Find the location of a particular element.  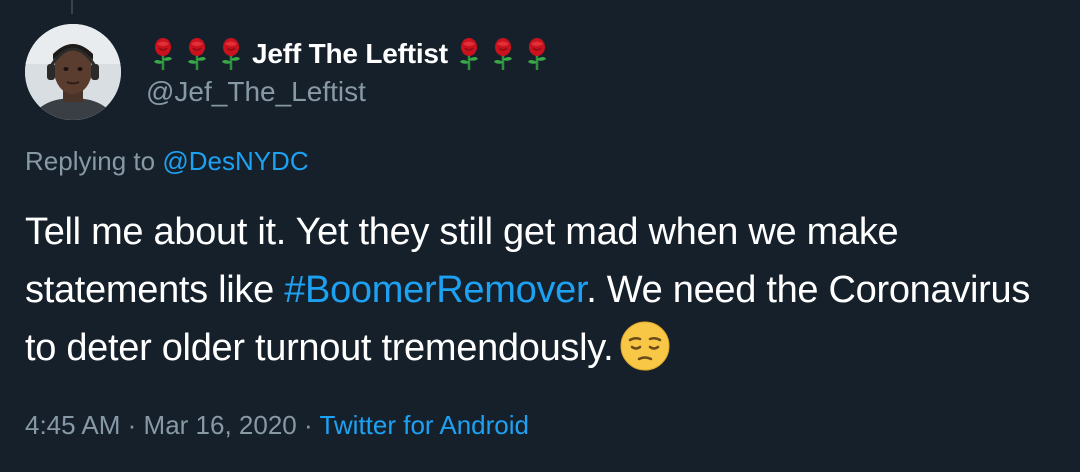

replying-to-label: Replying to is located at coordinates (90, 161).